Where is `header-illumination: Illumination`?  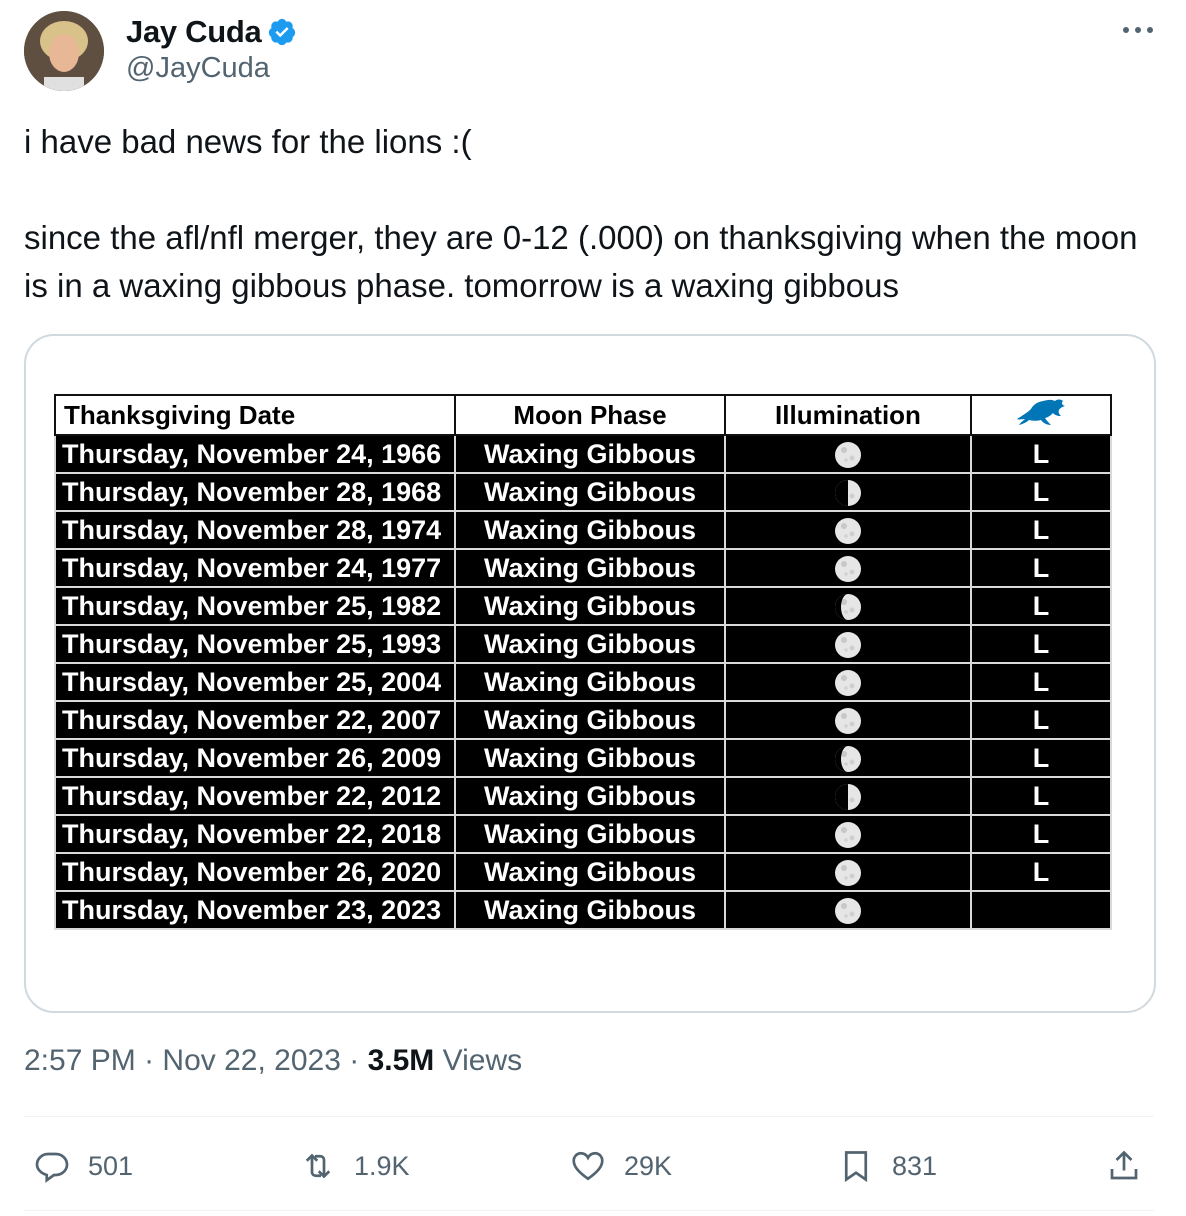 header-illumination: Illumination is located at coordinates (848, 415).